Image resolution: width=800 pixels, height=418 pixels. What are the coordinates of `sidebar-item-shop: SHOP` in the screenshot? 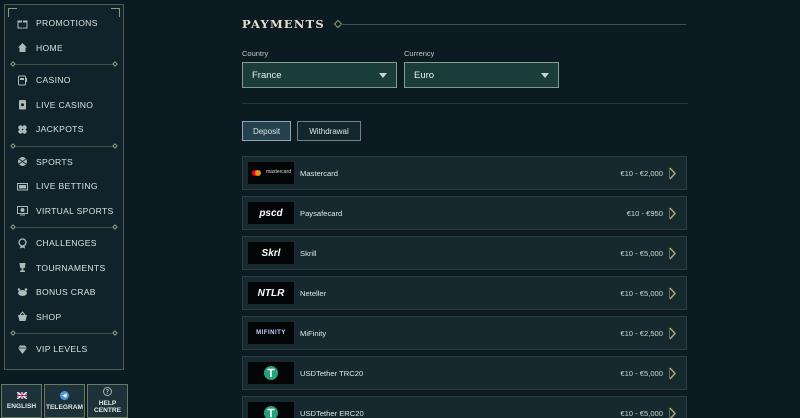 It's located at (64, 317).